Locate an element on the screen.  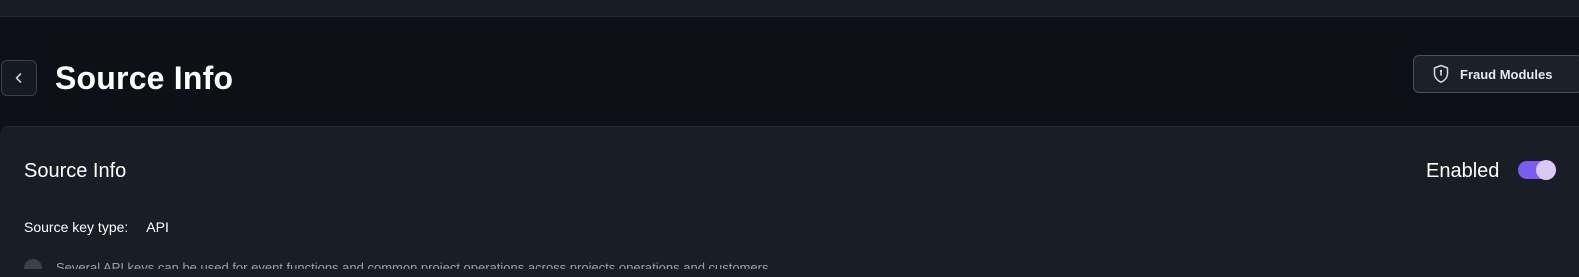
card-title: Source Info is located at coordinates (75, 171).